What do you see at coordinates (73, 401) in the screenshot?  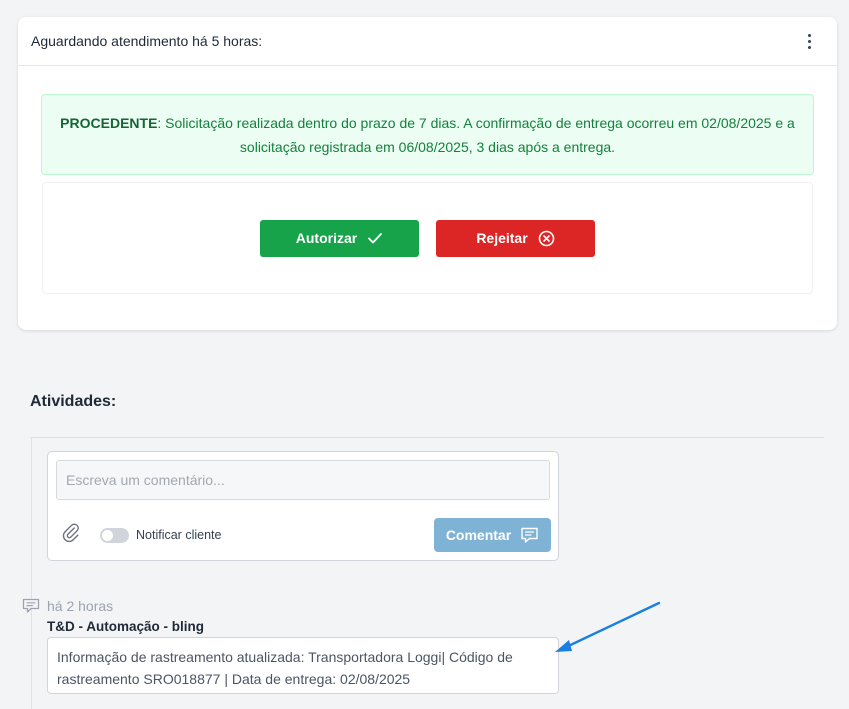 I see `activities-title: Atividades:` at bounding box center [73, 401].